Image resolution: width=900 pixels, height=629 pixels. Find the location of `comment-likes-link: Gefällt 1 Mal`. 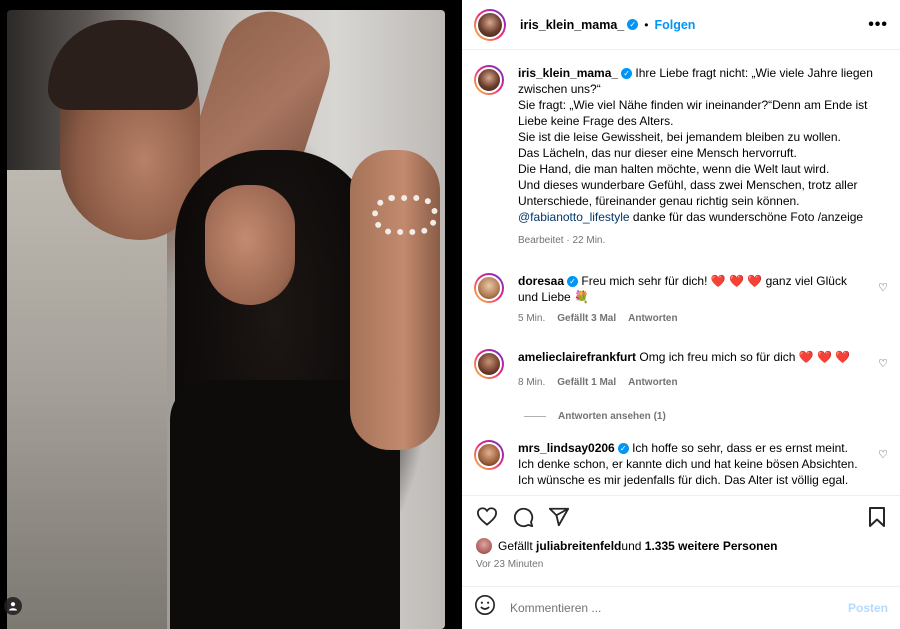

comment-likes-link: Gefällt 1 Mal is located at coordinates (586, 383).